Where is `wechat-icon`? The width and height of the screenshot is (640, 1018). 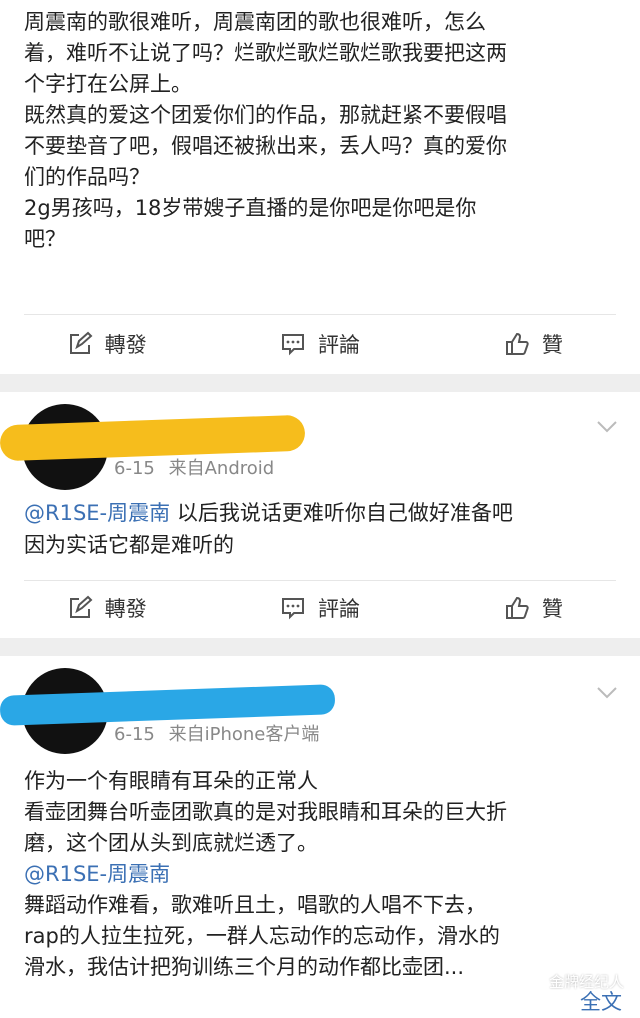
wechat-icon is located at coordinates (534, 981).